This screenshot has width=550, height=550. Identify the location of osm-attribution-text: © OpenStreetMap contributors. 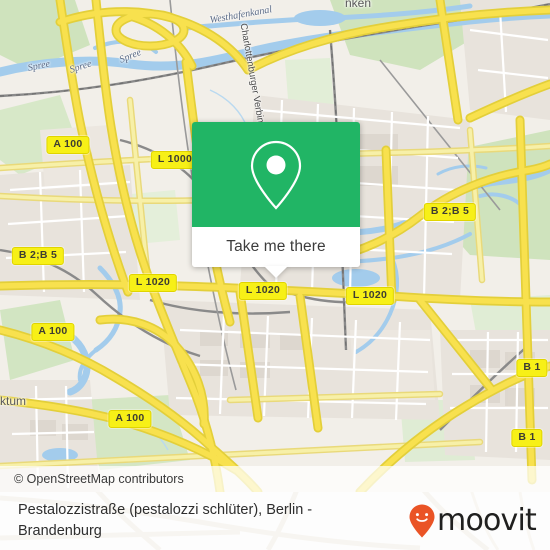
(92, 479).